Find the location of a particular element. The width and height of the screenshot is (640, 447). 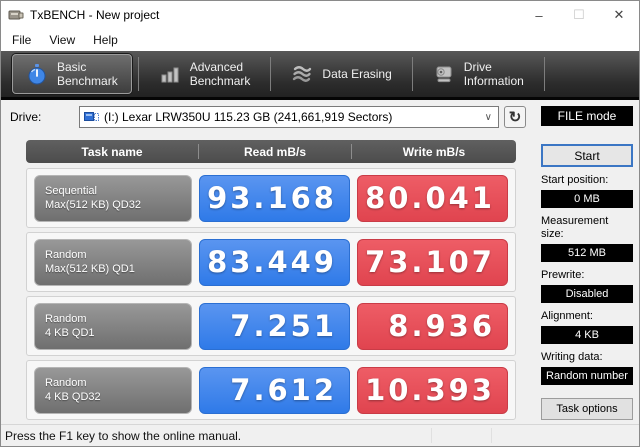

header-read-mbs: Read mB/s is located at coordinates (275, 151).